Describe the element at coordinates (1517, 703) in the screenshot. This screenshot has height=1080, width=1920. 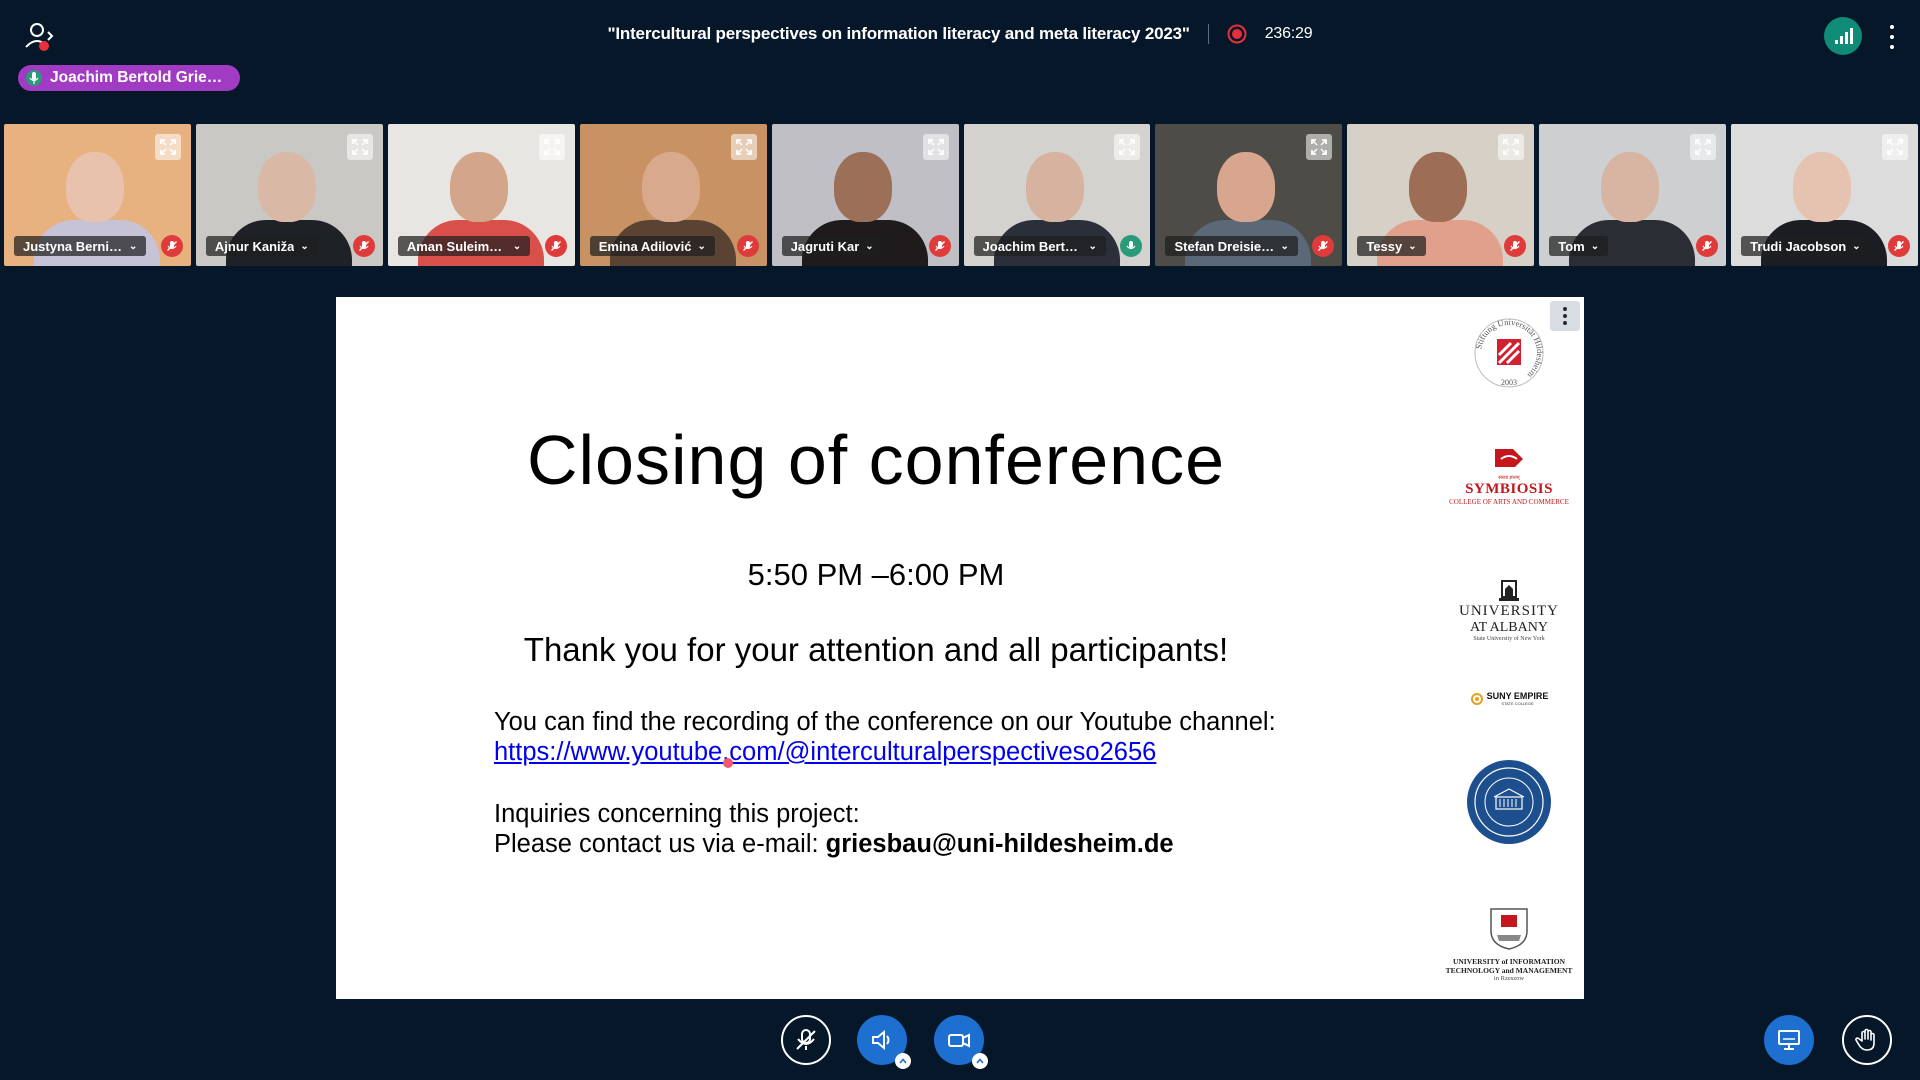
I see `suny-line2: STATE COLLEGE` at that location.